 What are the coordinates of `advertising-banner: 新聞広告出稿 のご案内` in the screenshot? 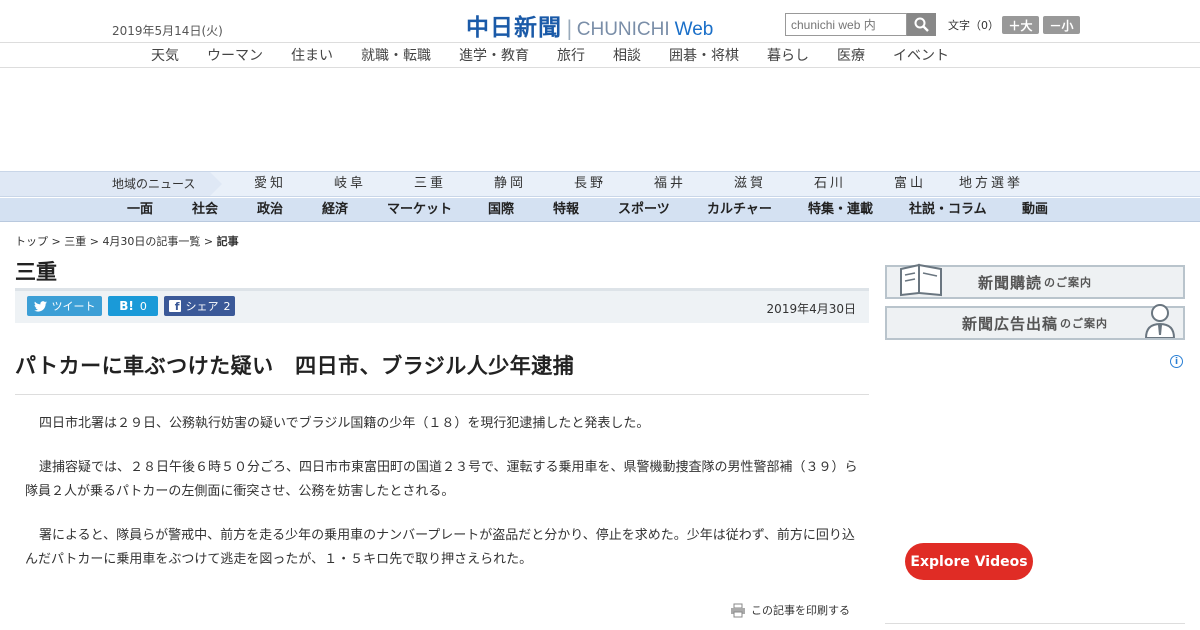 It's located at (1035, 322).